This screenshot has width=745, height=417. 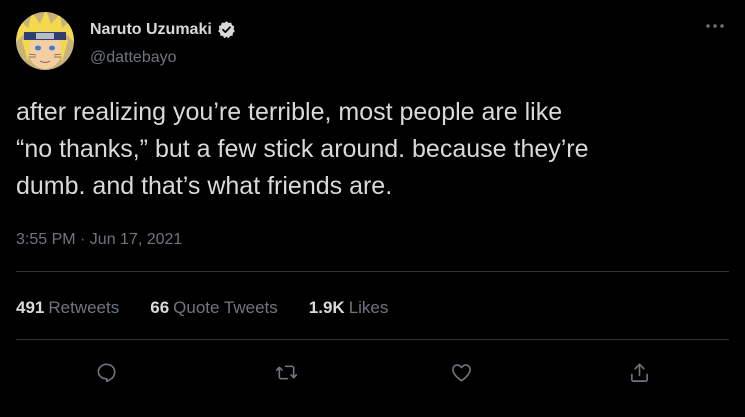 I want to click on likes-label: Likes, so click(x=368, y=307).